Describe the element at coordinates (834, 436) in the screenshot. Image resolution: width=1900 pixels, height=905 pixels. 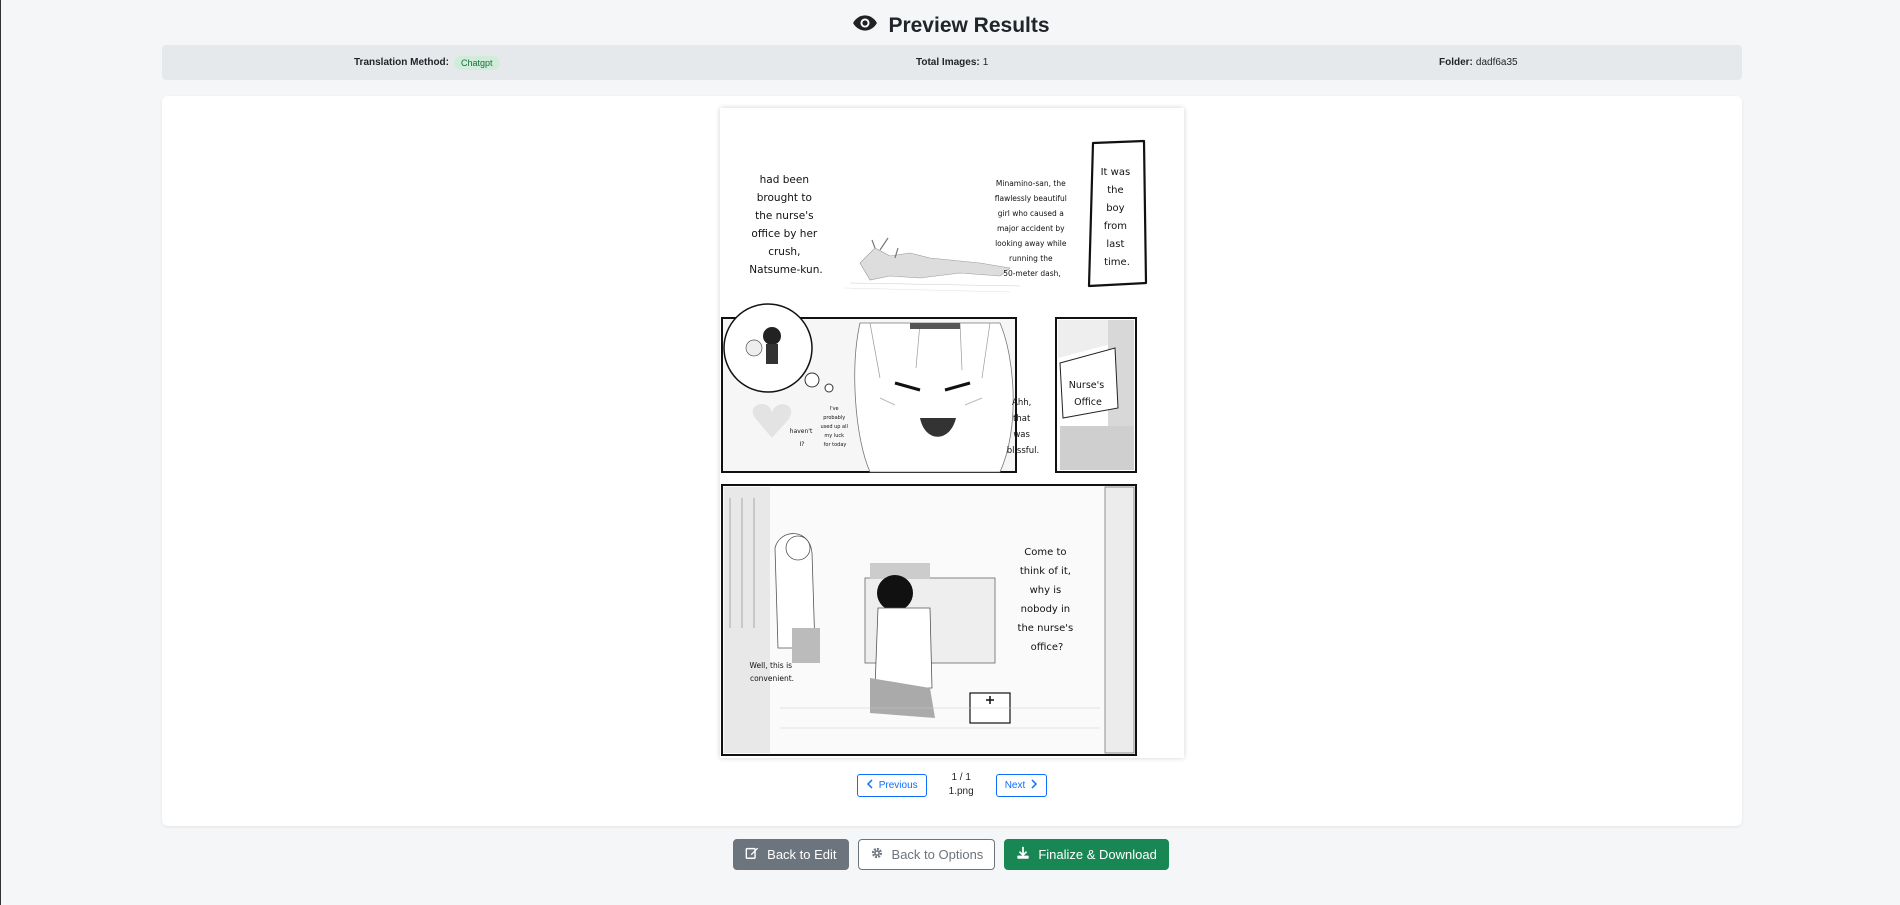
I see `p2-small-right-line: my luck` at that location.